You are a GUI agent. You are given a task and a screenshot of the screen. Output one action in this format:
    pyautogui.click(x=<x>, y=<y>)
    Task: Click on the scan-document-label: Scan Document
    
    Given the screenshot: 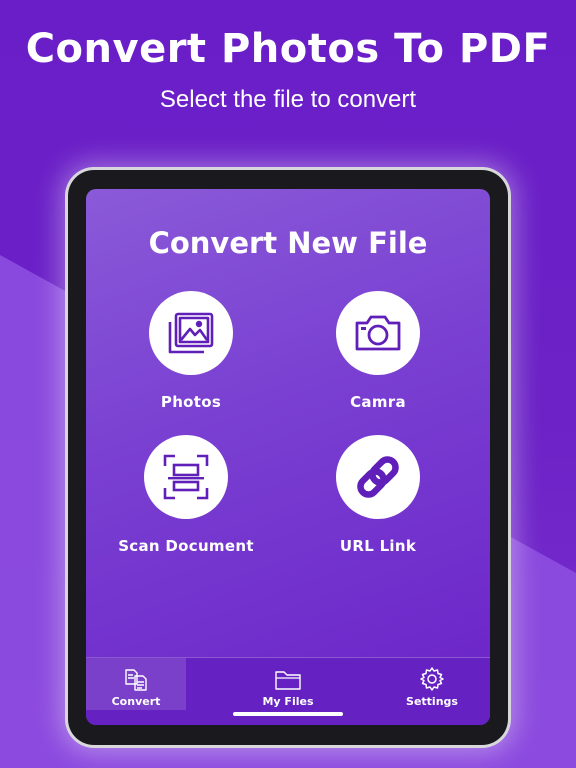 What is the action you would take?
    pyautogui.click(x=186, y=546)
    